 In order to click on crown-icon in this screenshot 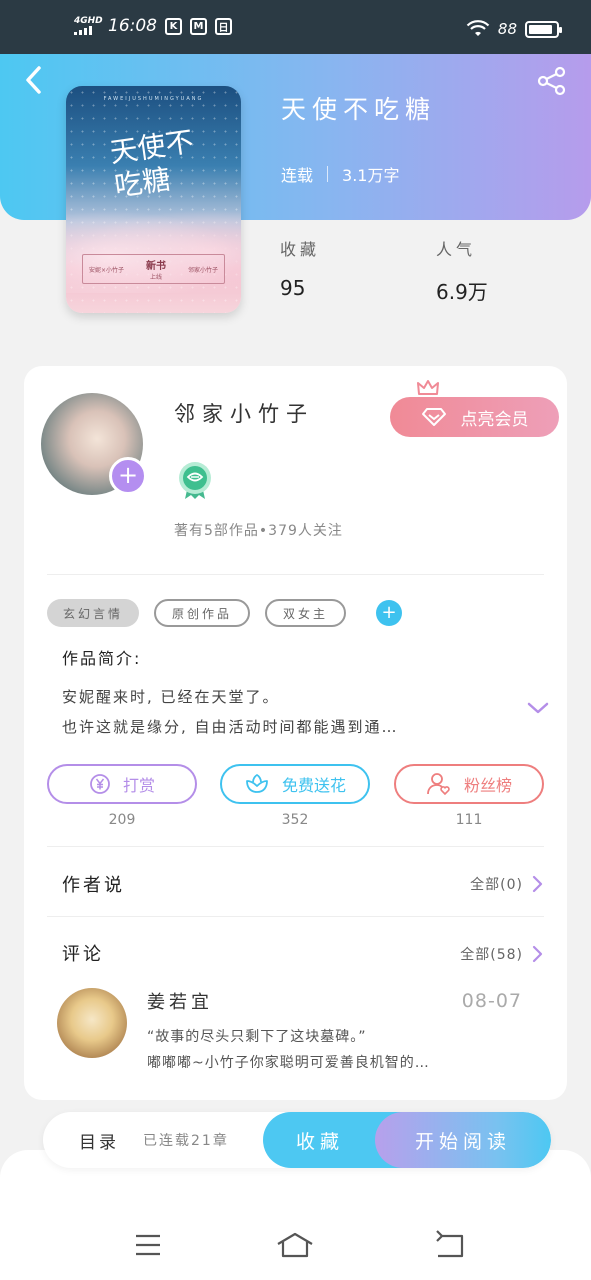, I will do `click(428, 387)`.